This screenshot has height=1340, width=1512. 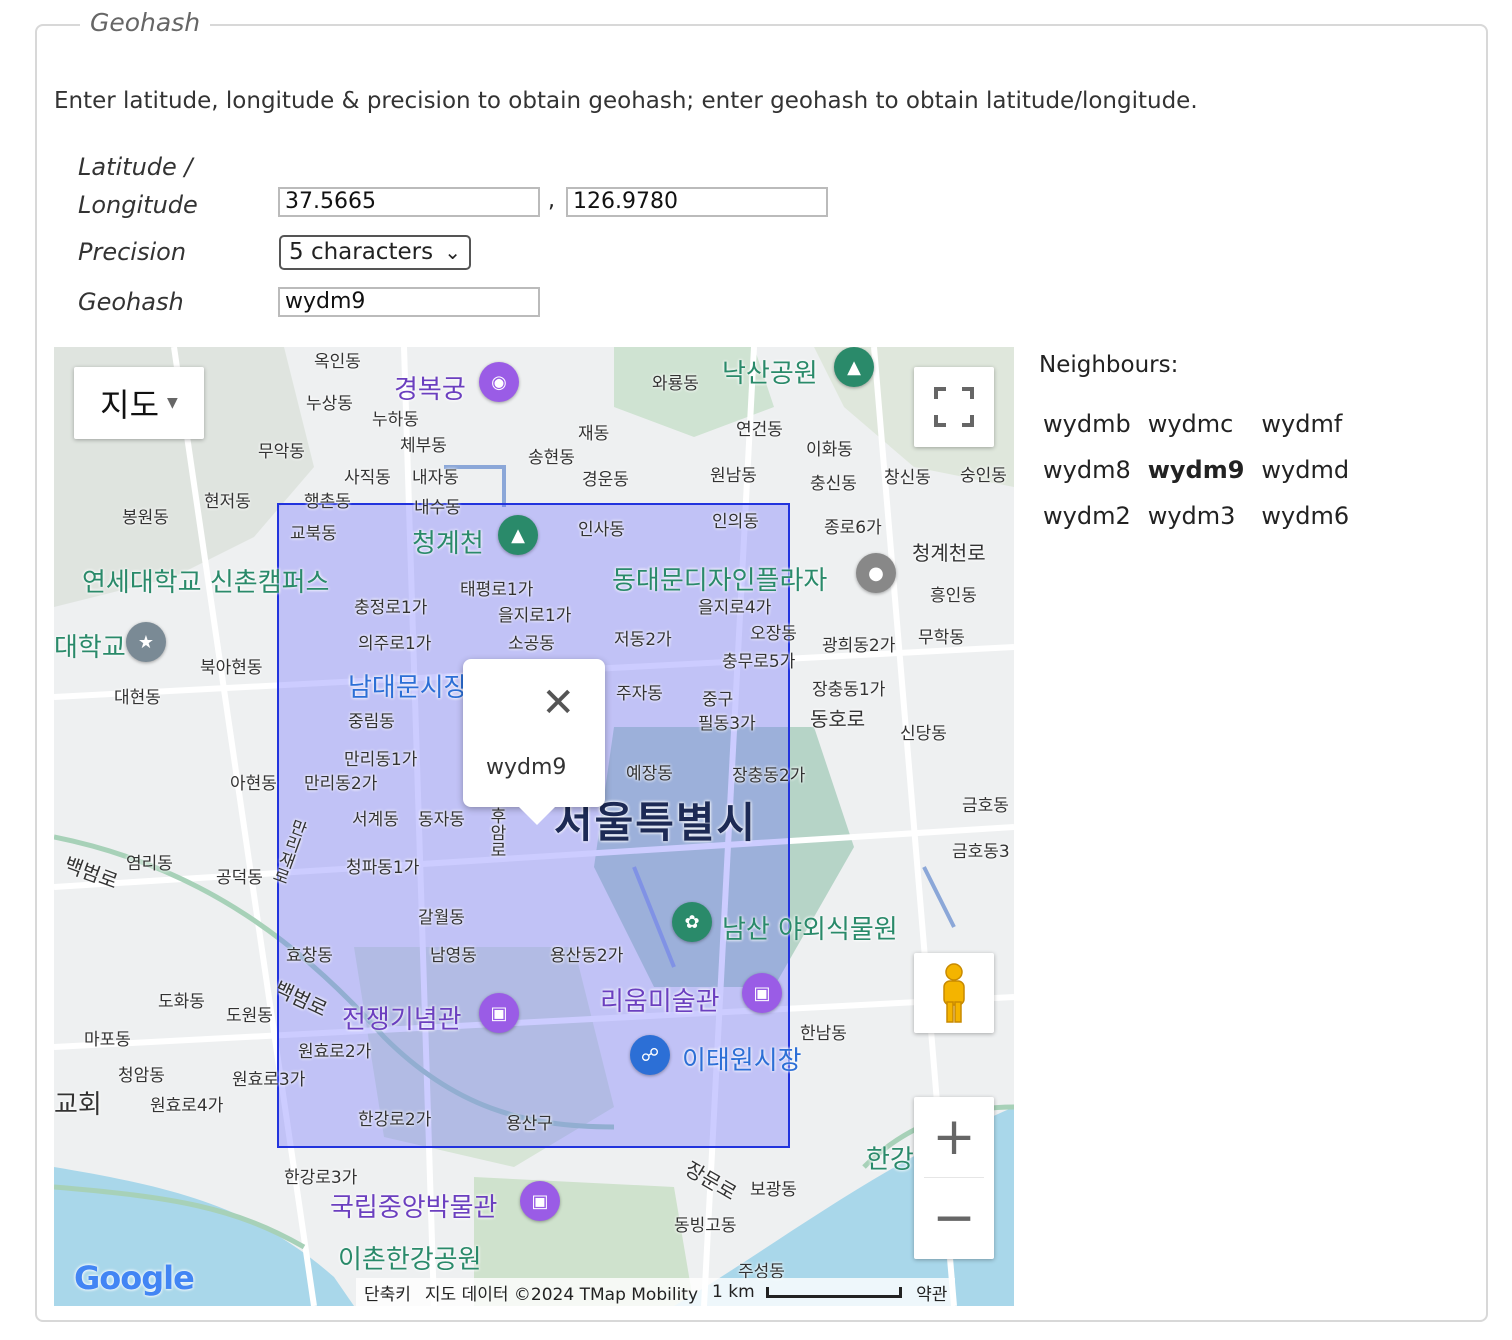 I want to click on place-univ: 대학교, so click(x=90, y=648).